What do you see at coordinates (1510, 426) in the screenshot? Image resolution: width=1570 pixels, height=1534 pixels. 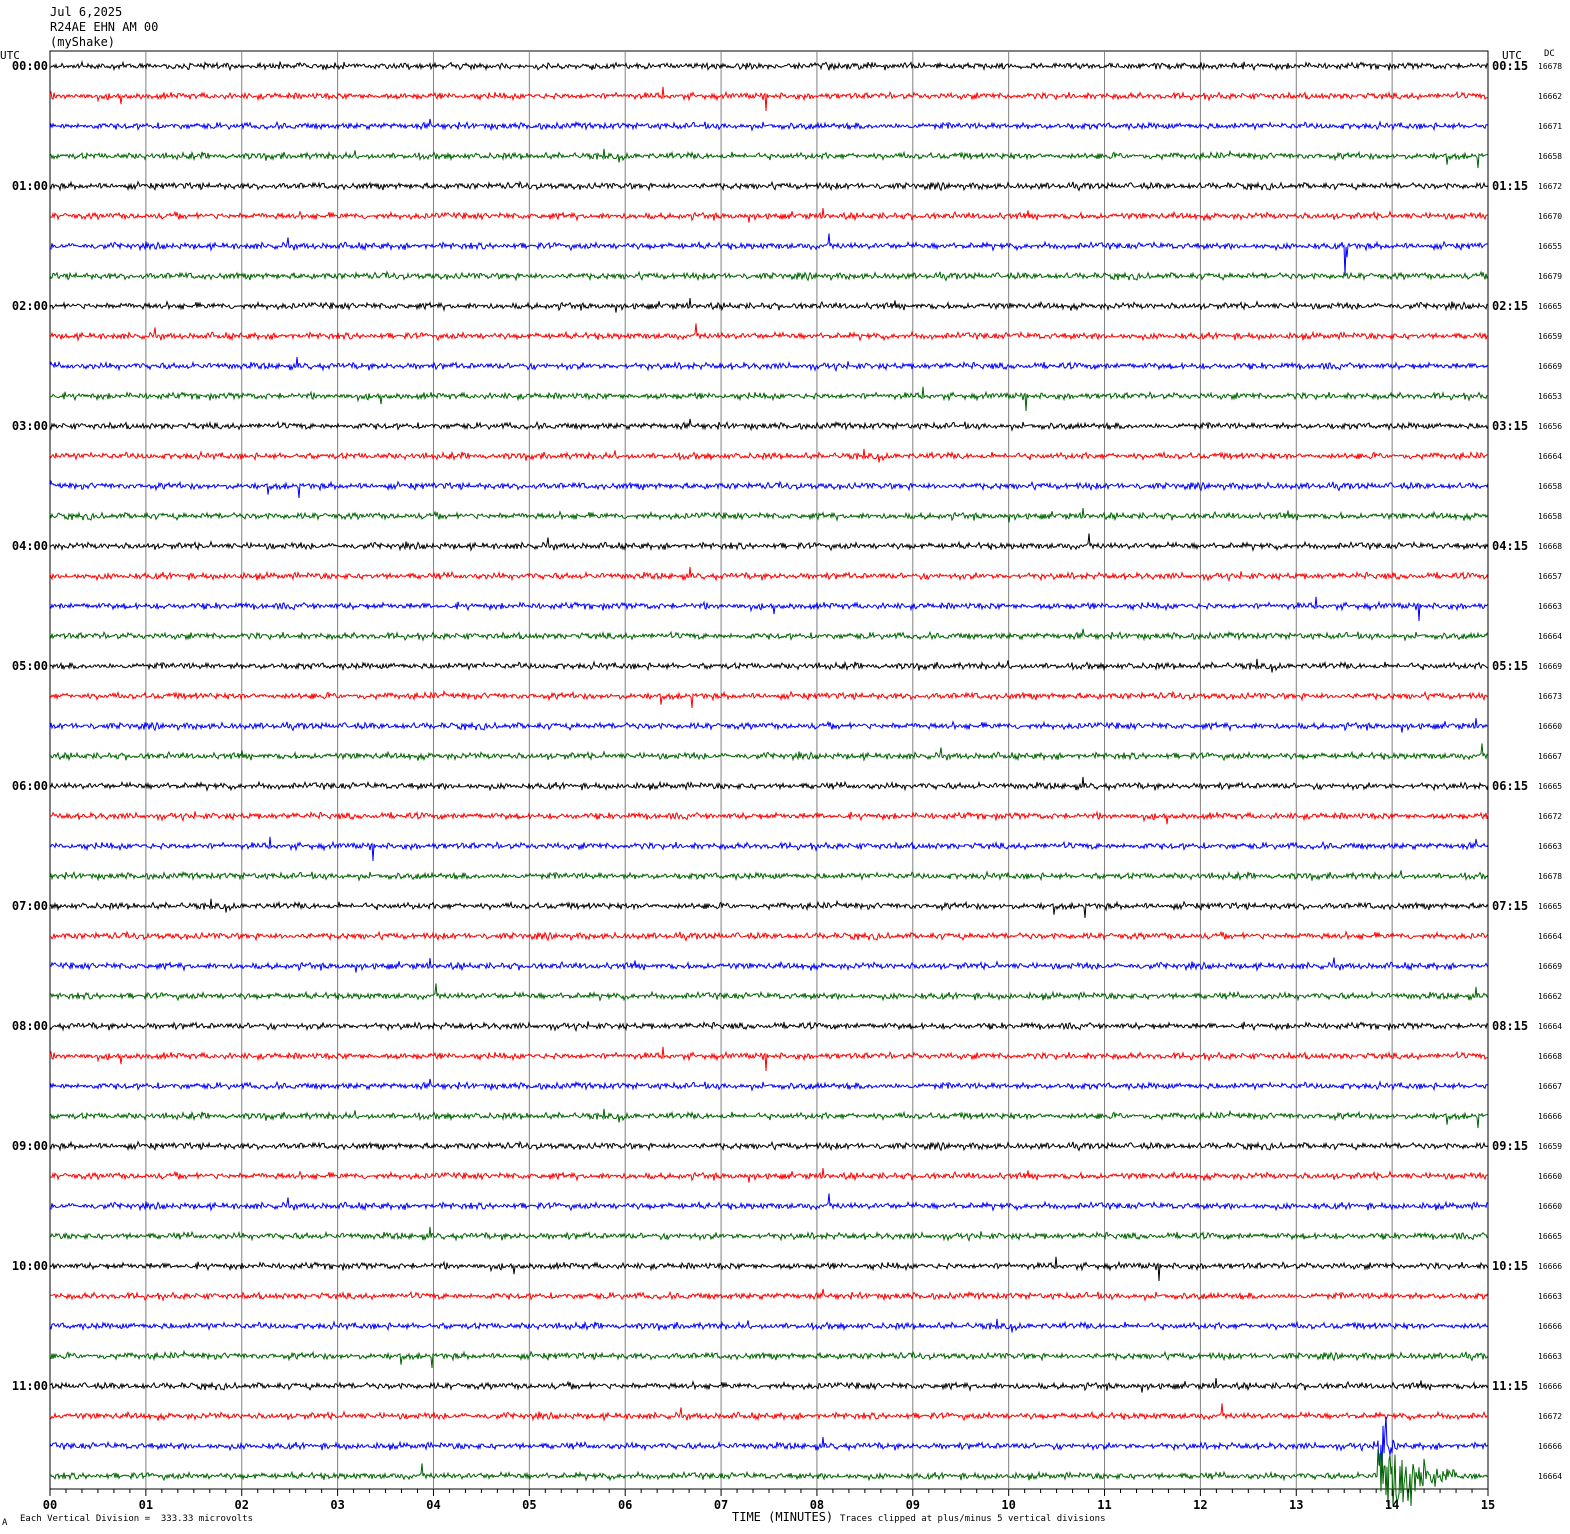 I see `right-time-label: 03:15` at bounding box center [1510, 426].